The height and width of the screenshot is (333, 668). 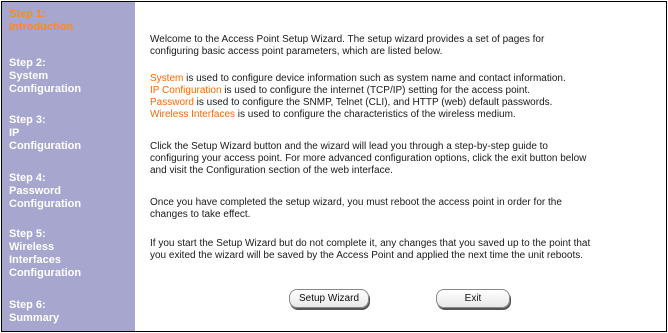 I want to click on sidebar-step-password-configuration: Step 4: Password Configuration, so click(x=45, y=191).